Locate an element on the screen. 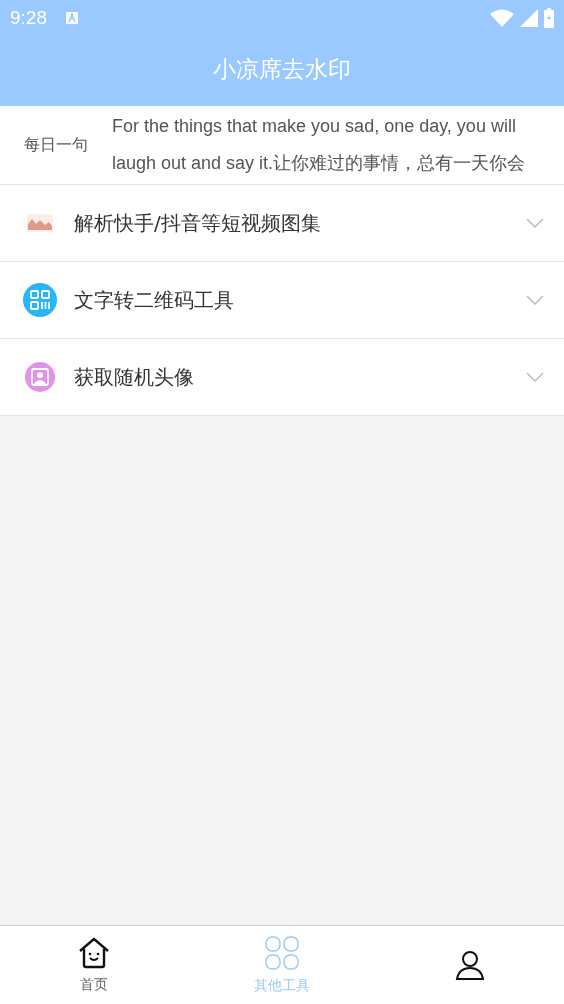 The height and width of the screenshot is (1004, 564). keyboard-icon is located at coordinates (72, 18).